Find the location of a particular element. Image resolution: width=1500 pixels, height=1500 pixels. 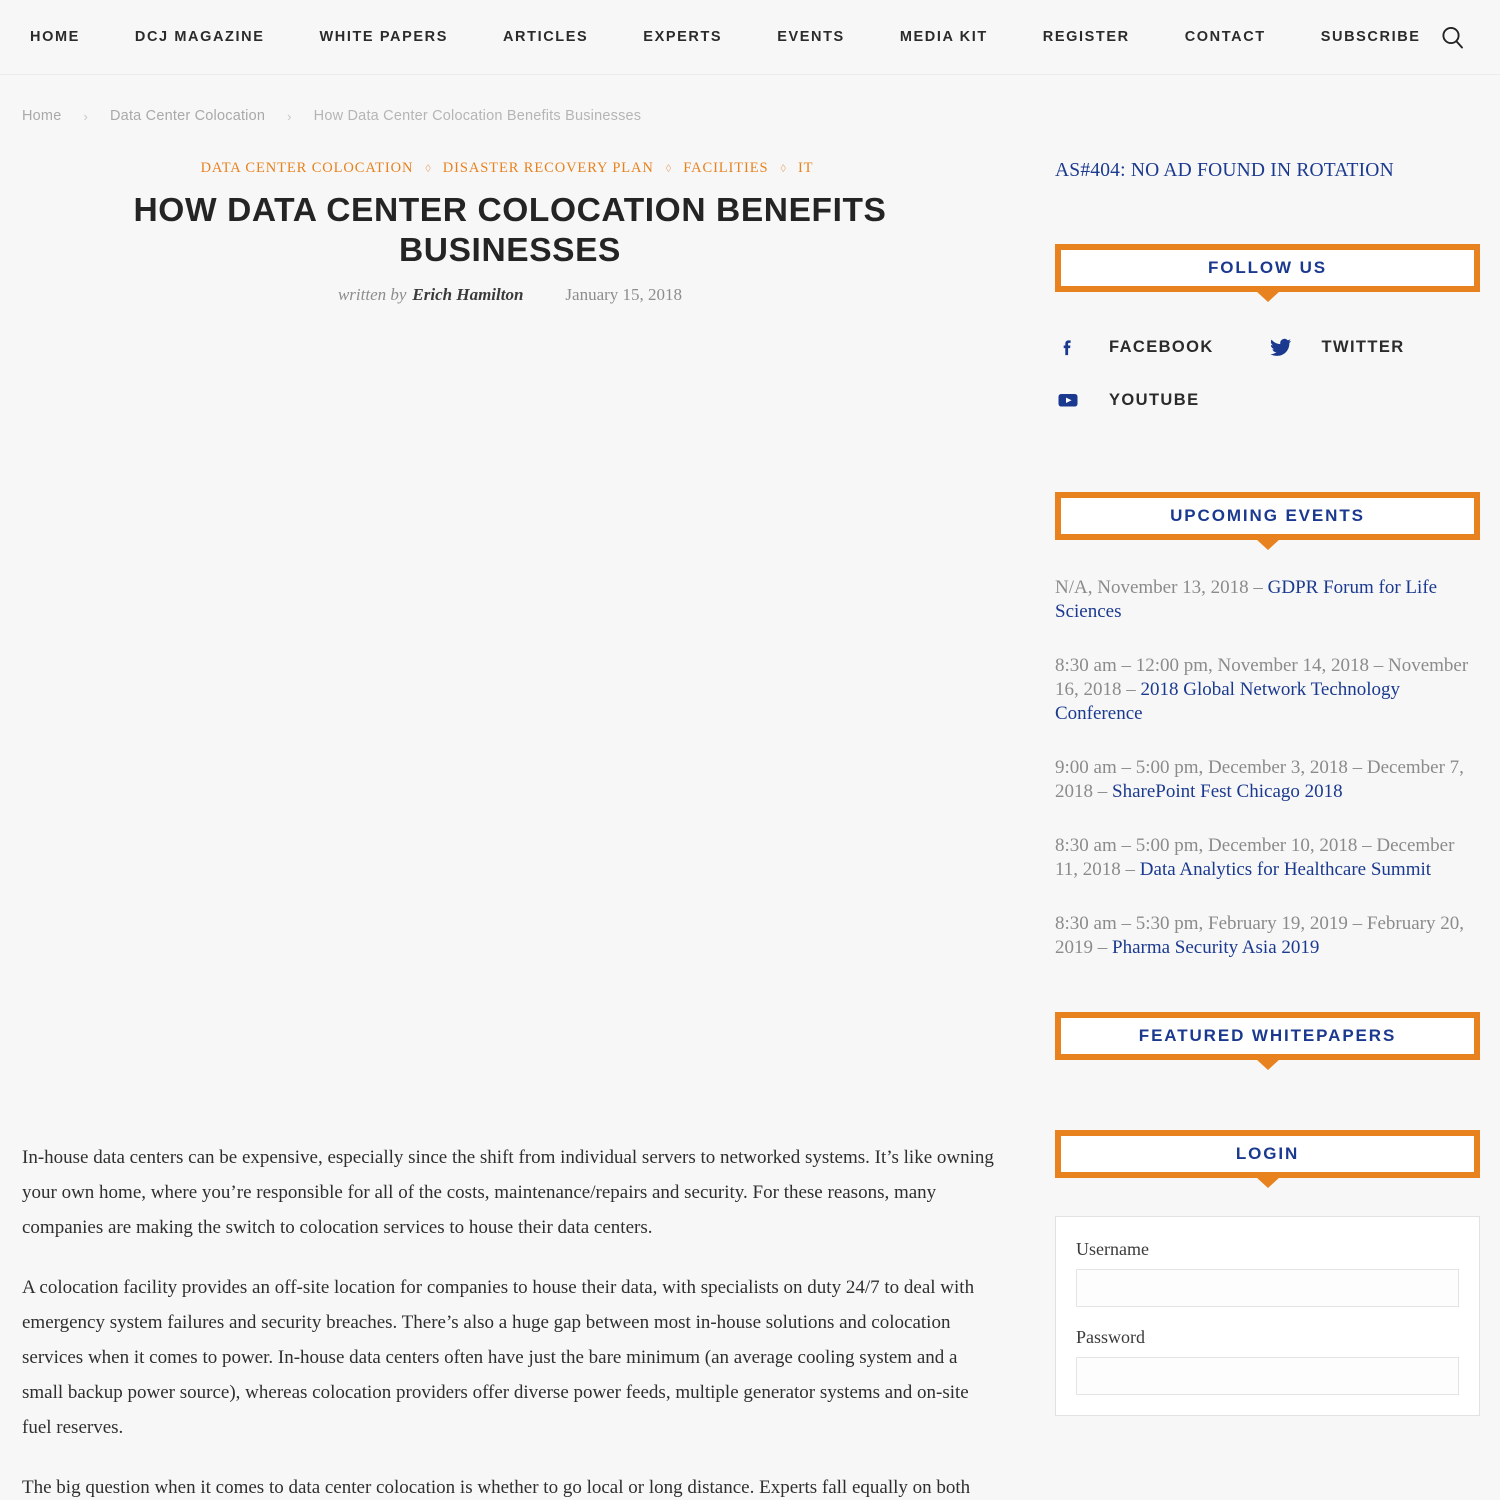

nav-item-home: HOME is located at coordinates (55, 37).